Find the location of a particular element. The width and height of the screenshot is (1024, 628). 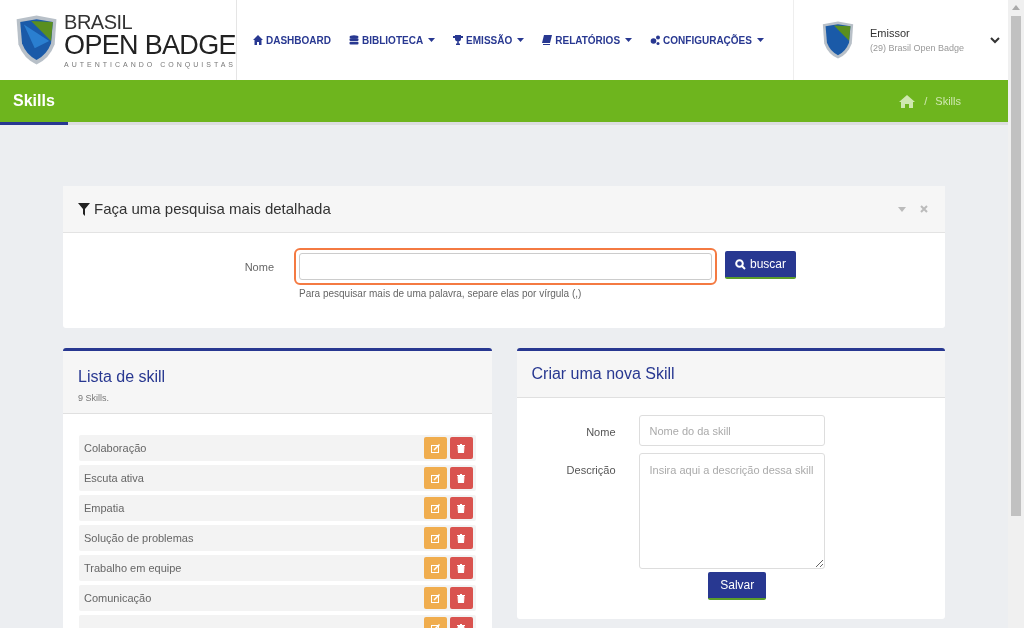

nav-link: BIBLIOTECA is located at coordinates (392, 40).